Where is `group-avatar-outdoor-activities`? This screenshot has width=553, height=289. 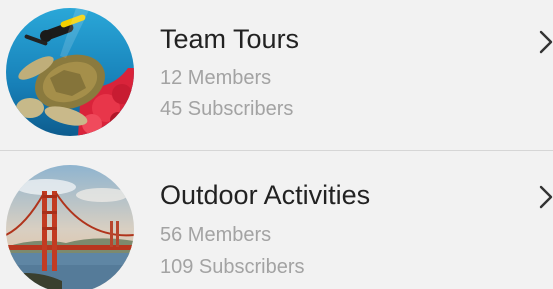 group-avatar-outdoor-activities is located at coordinates (70, 227).